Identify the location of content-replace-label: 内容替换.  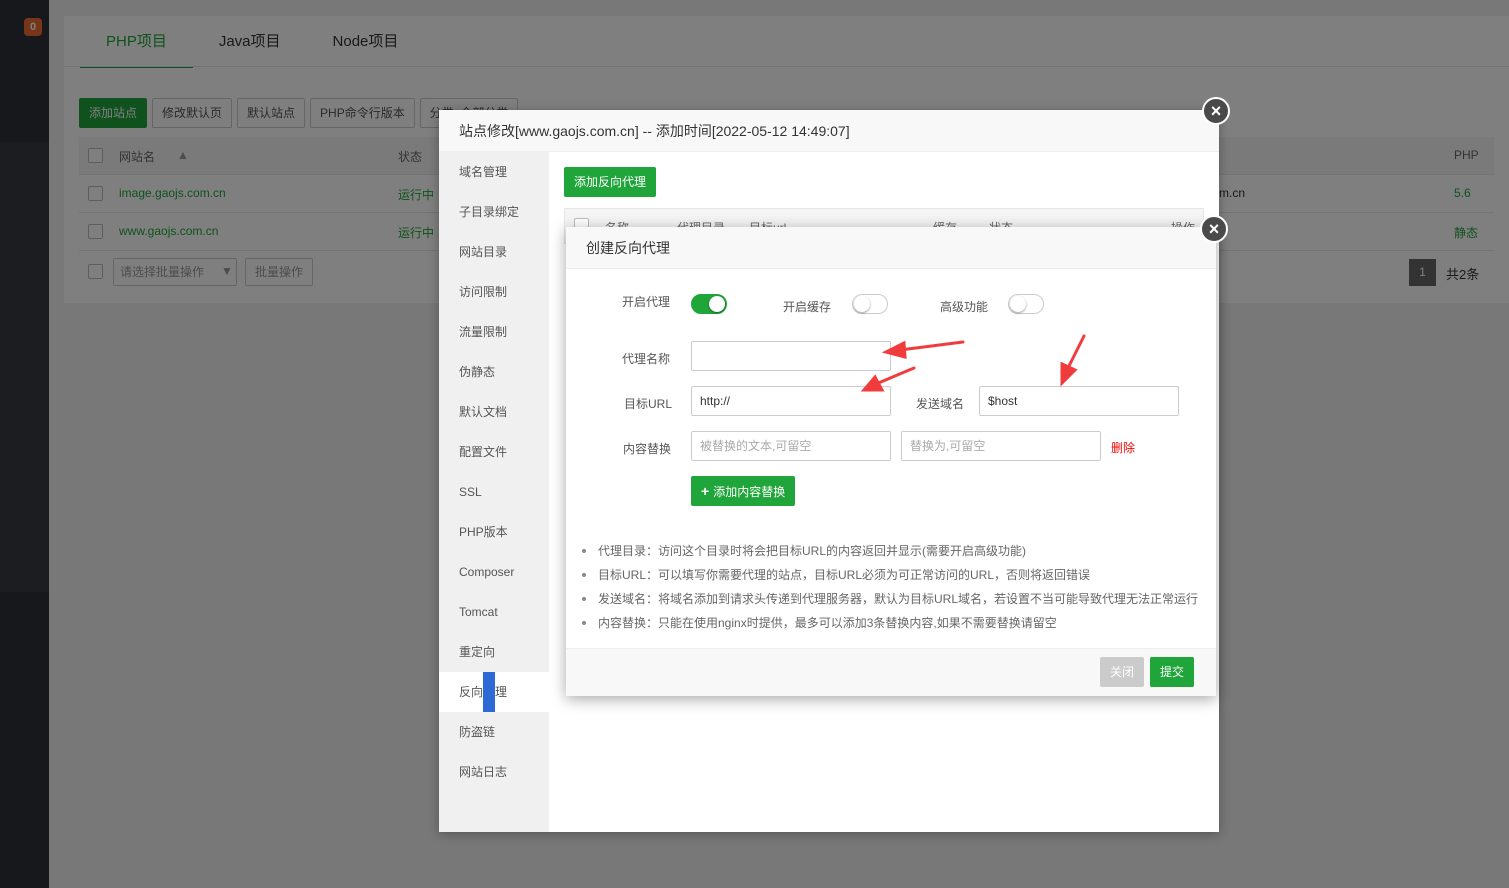
(647, 449).